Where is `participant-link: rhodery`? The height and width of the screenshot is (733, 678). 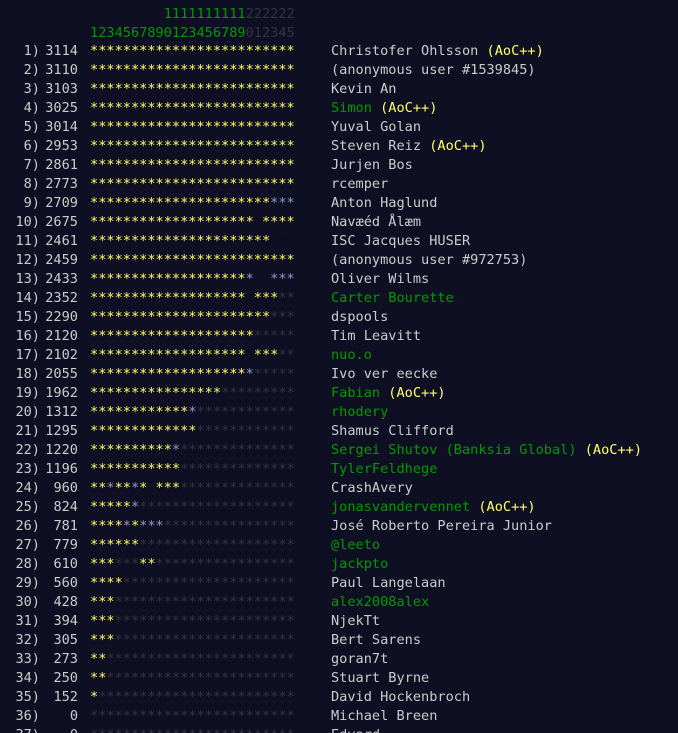 participant-link: rhodery is located at coordinates (359, 412).